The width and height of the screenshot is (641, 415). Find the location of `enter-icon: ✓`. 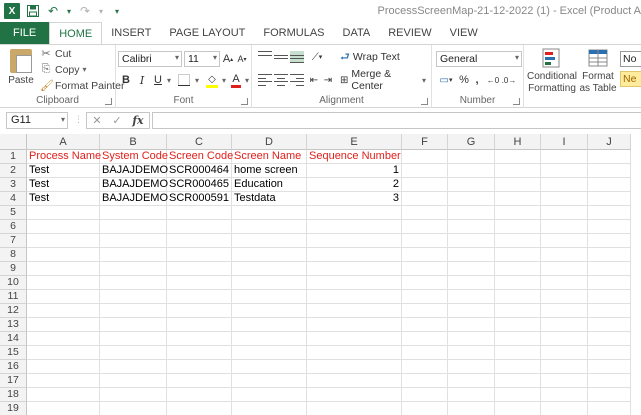

enter-icon: ✓ is located at coordinates (116, 120).